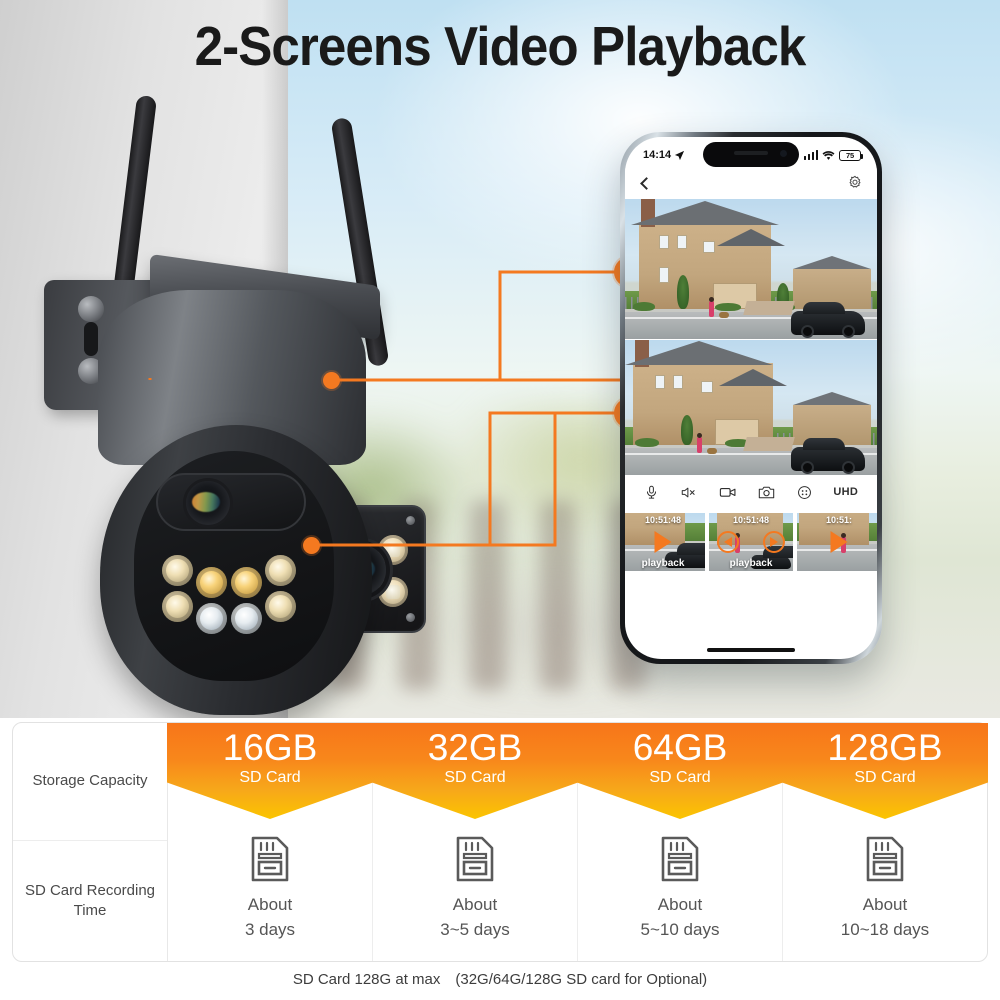 This screenshot has height=1000, width=1000. Describe the element at coordinates (270, 917) in the screenshot. I see `recording-duration: About 3 days` at that location.